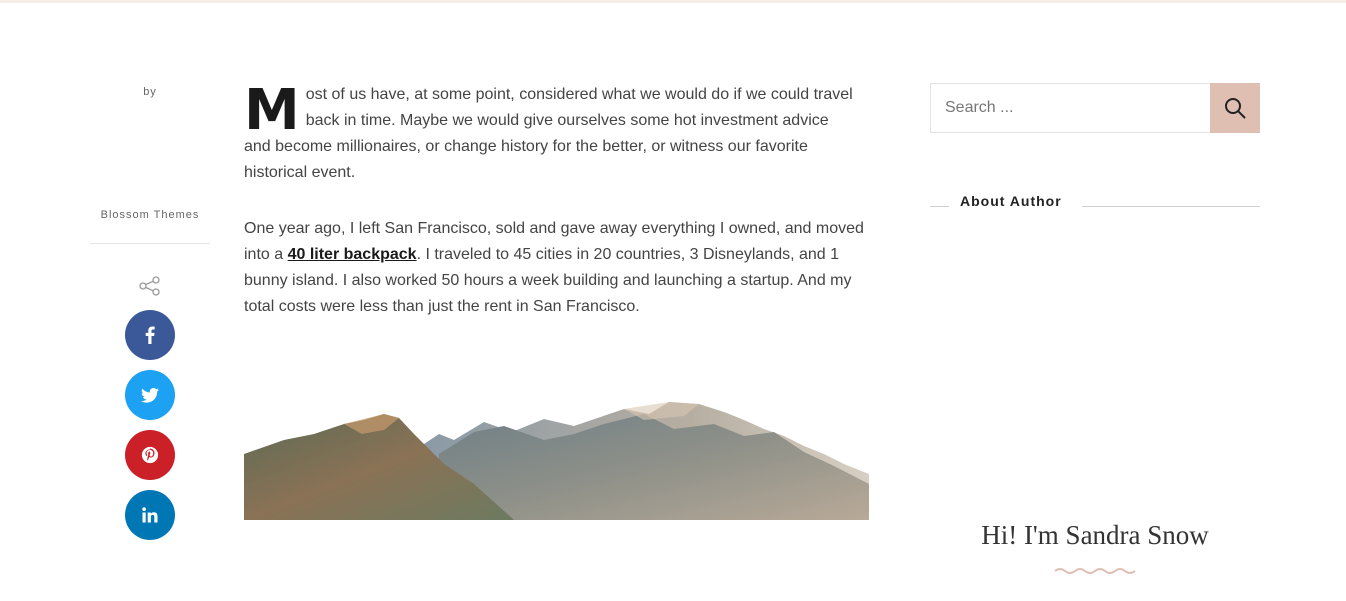  I want to click on about-author-heading: About Author, so click(1095, 202).